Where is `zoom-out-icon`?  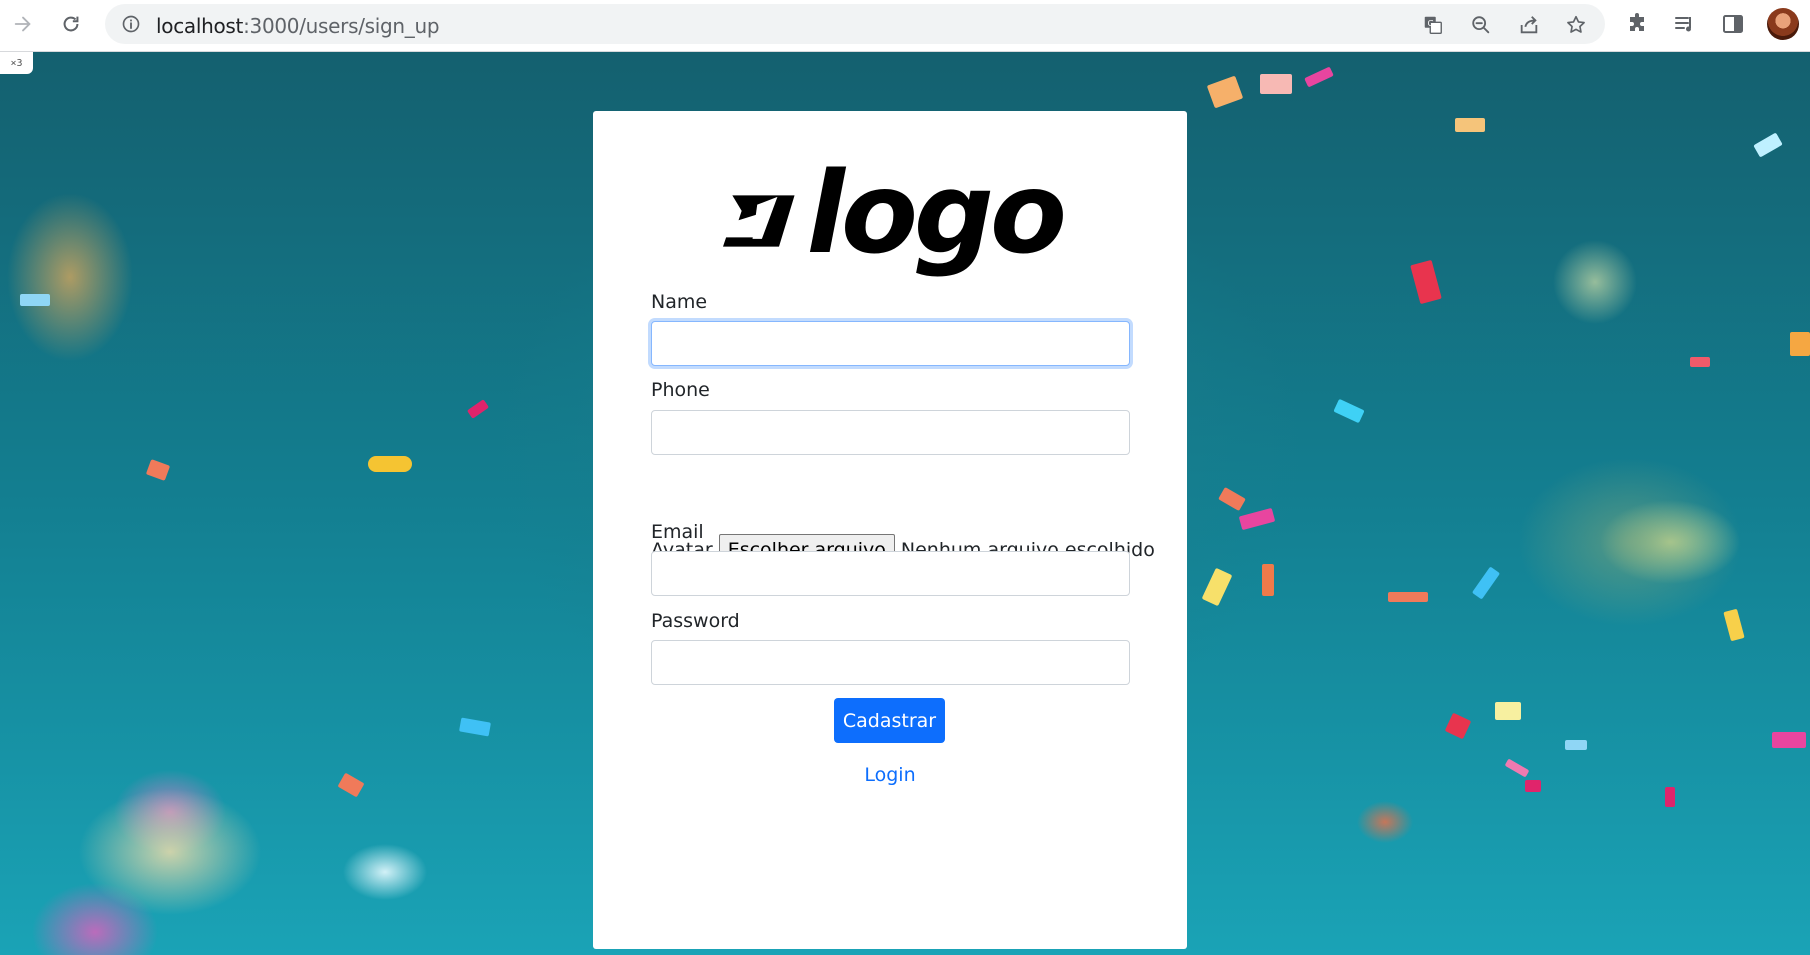
zoom-out-icon is located at coordinates (1481, 25).